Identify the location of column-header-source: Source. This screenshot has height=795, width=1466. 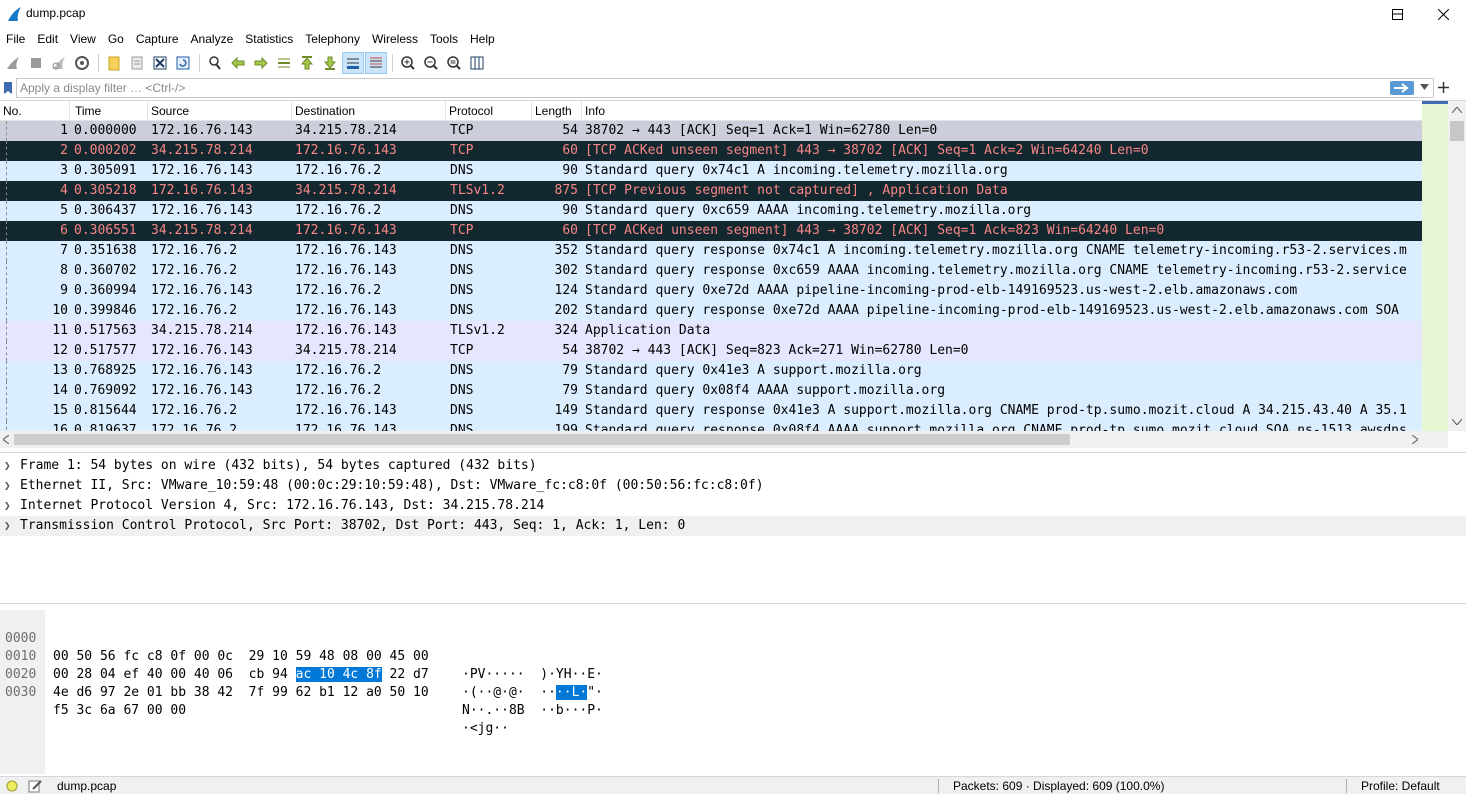
(220, 111).